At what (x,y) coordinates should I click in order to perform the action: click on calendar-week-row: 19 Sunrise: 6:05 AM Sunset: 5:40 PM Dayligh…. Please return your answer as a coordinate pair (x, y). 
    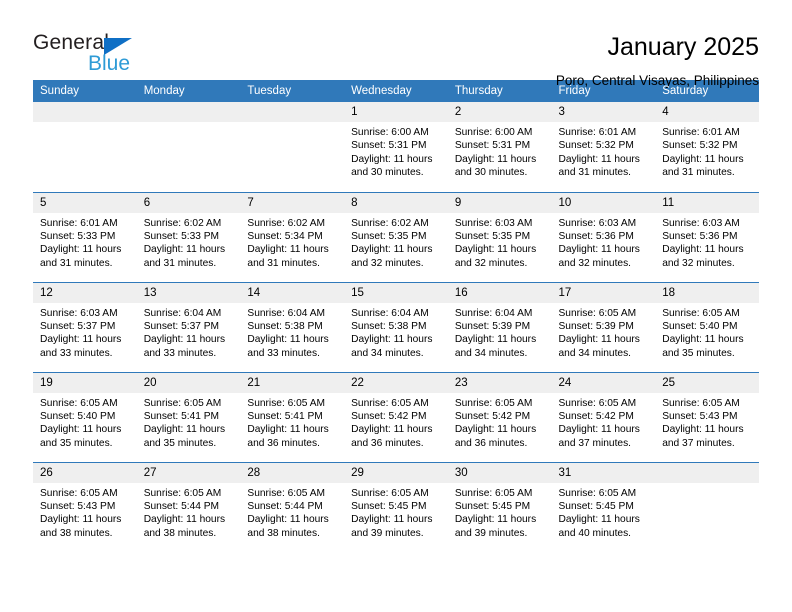
    Looking at the image, I should click on (396, 416).